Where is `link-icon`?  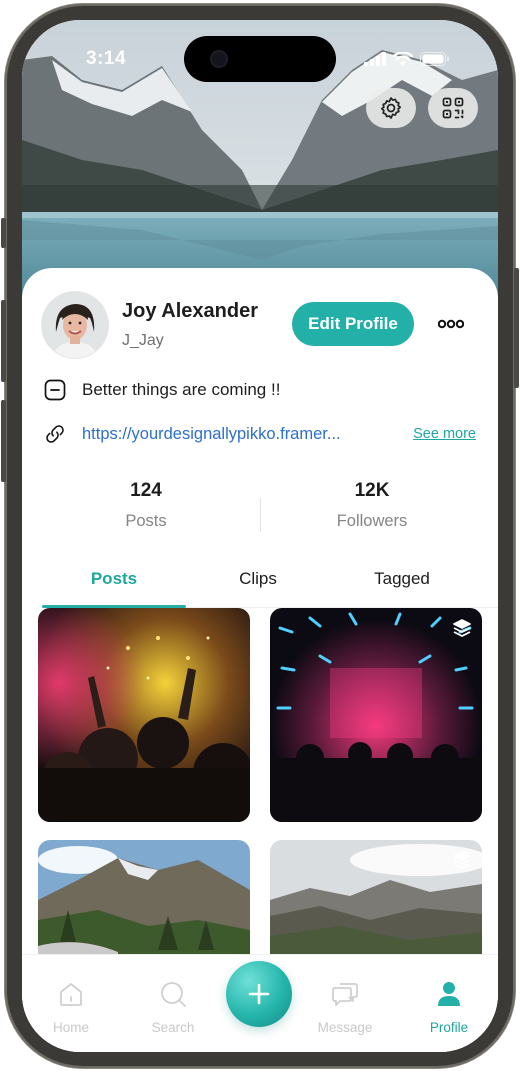 link-icon is located at coordinates (55, 434).